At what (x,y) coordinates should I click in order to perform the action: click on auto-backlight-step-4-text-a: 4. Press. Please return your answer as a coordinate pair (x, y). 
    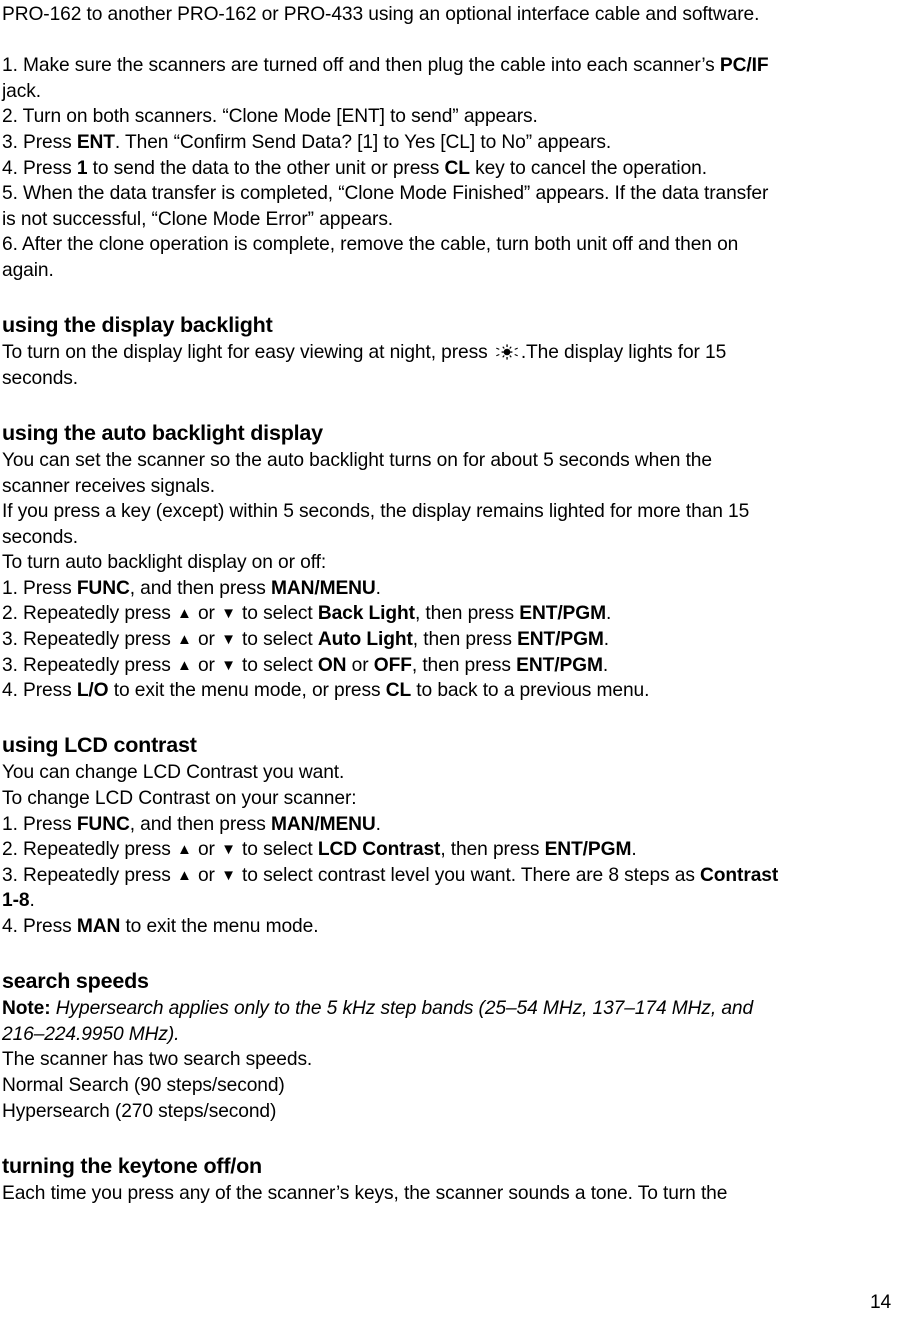
    Looking at the image, I should click on (39, 691).